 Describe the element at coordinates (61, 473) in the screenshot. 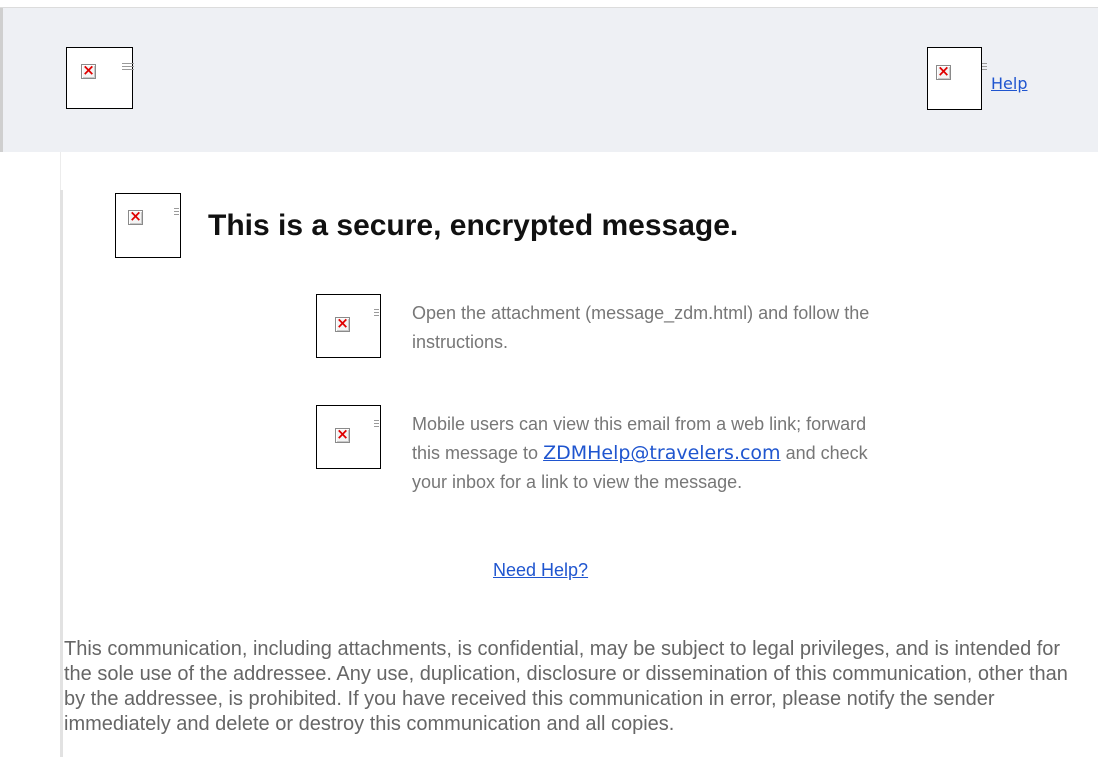

I see `content-left-border` at that location.